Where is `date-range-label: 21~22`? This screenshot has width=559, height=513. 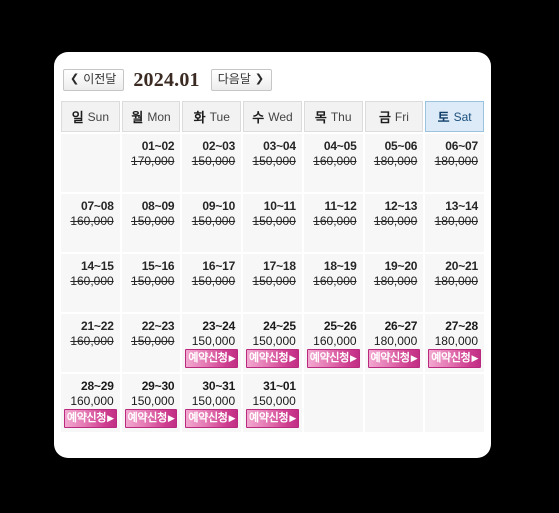
date-range-label: 21~22 is located at coordinates (97, 326).